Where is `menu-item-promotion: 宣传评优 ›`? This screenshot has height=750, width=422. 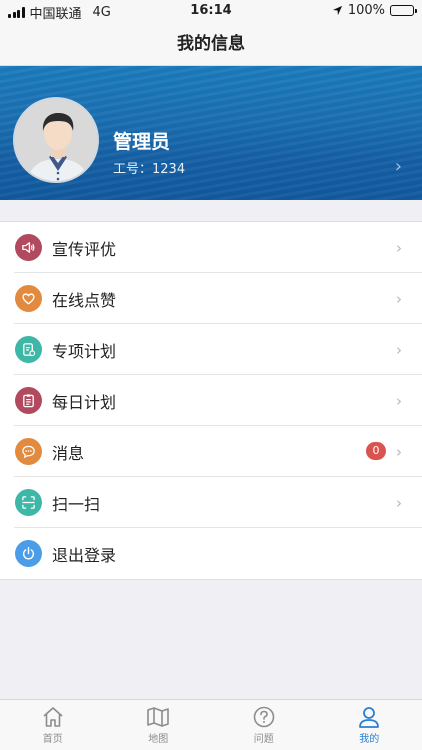
menu-item-promotion: 宣传评优 › is located at coordinates (211, 247).